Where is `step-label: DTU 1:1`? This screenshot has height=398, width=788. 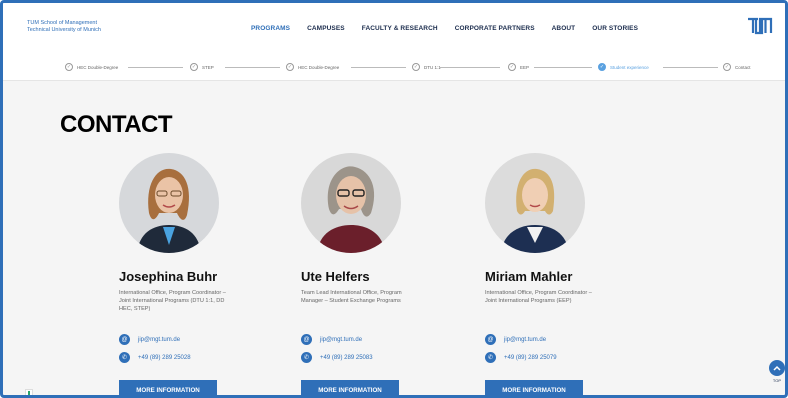
step-label: DTU 1:1 is located at coordinates (432, 67).